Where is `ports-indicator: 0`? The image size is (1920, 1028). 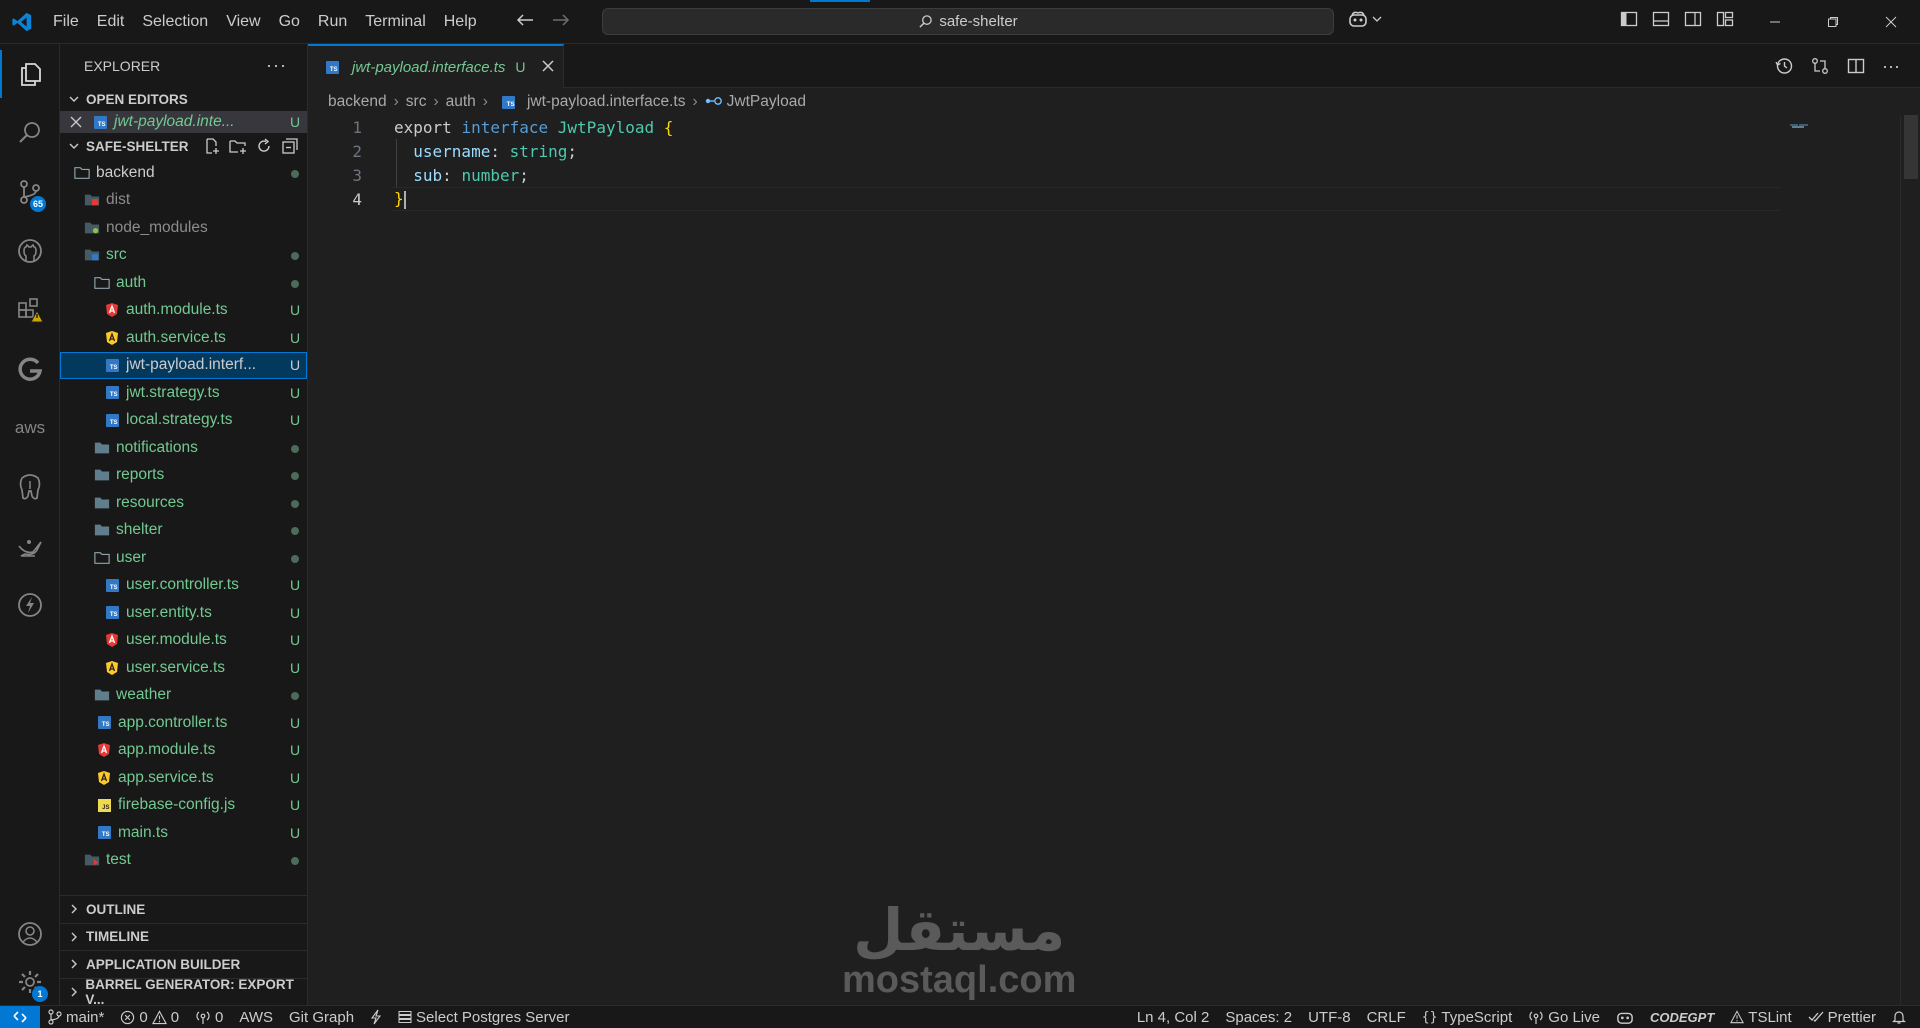
ports-indicator: 0 is located at coordinates (209, 1017).